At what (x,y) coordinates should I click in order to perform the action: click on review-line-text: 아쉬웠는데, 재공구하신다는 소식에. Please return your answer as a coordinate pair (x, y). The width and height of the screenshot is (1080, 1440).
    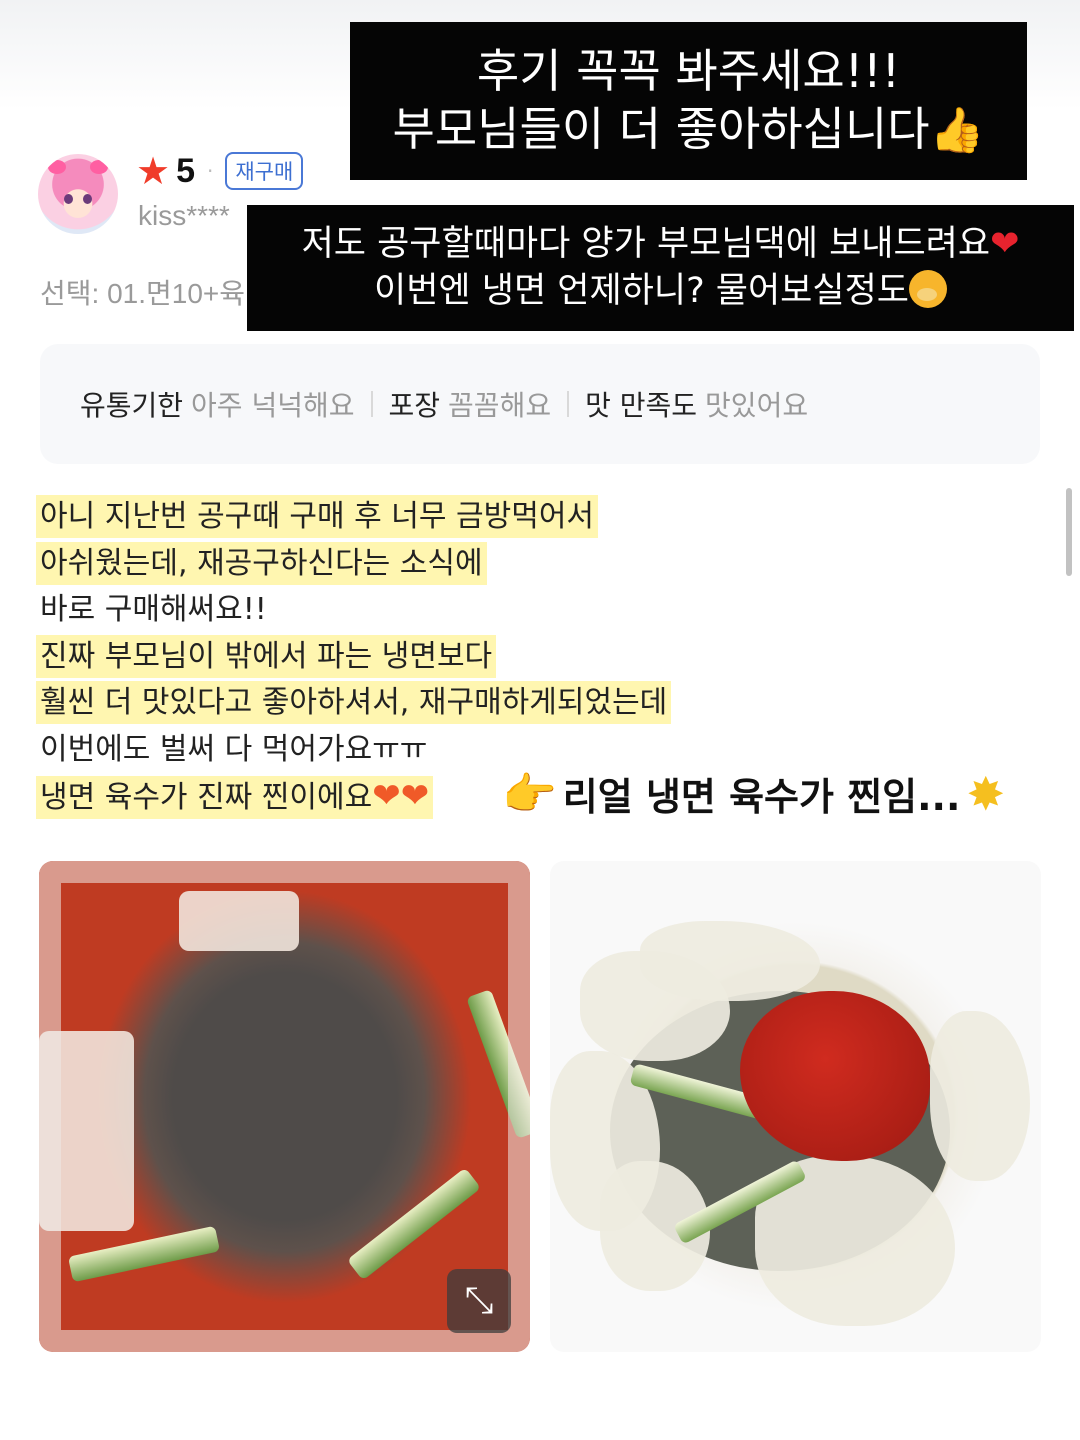
    Looking at the image, I should click on (261, 563).